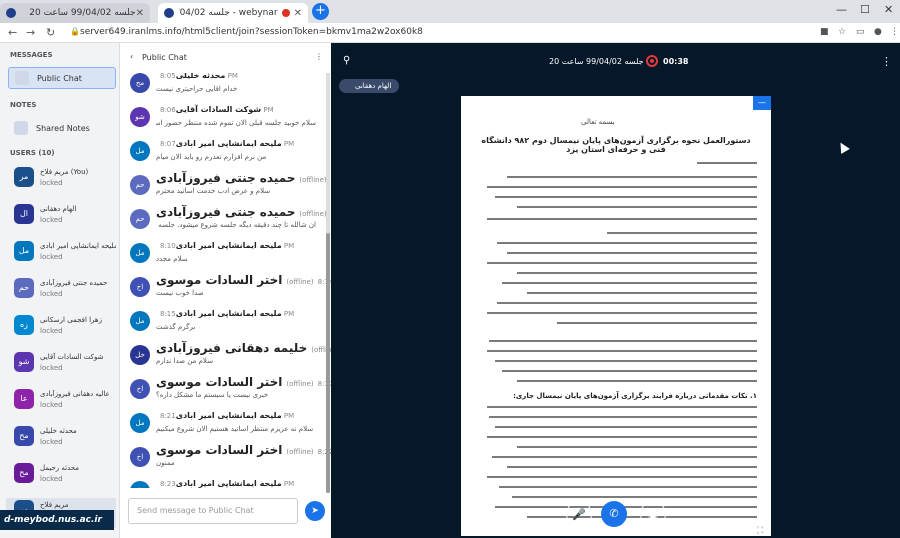 The width and height of the screenshot is (900, 538). I want to click on message-text: من نرم افزارم تعذرم رو باید الان میام, so click(211, 157).